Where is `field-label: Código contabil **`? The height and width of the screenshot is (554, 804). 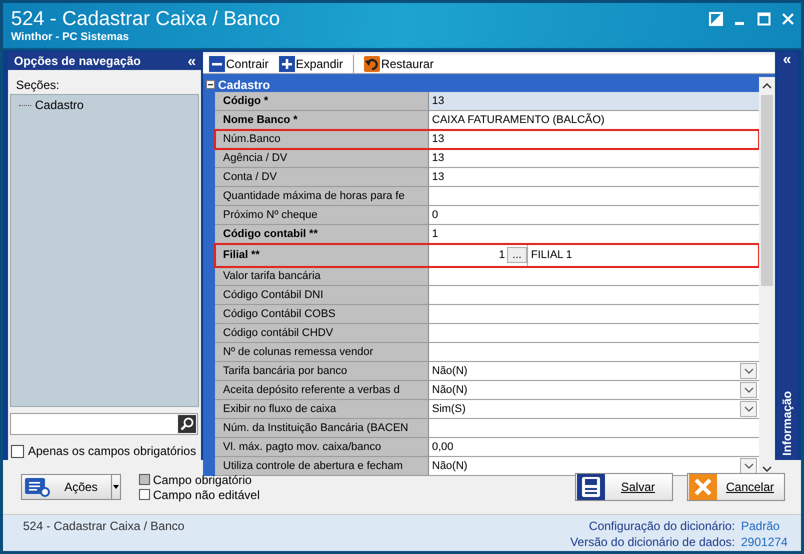
field-label: Código contabil ** is located at coordinates (270, 234).